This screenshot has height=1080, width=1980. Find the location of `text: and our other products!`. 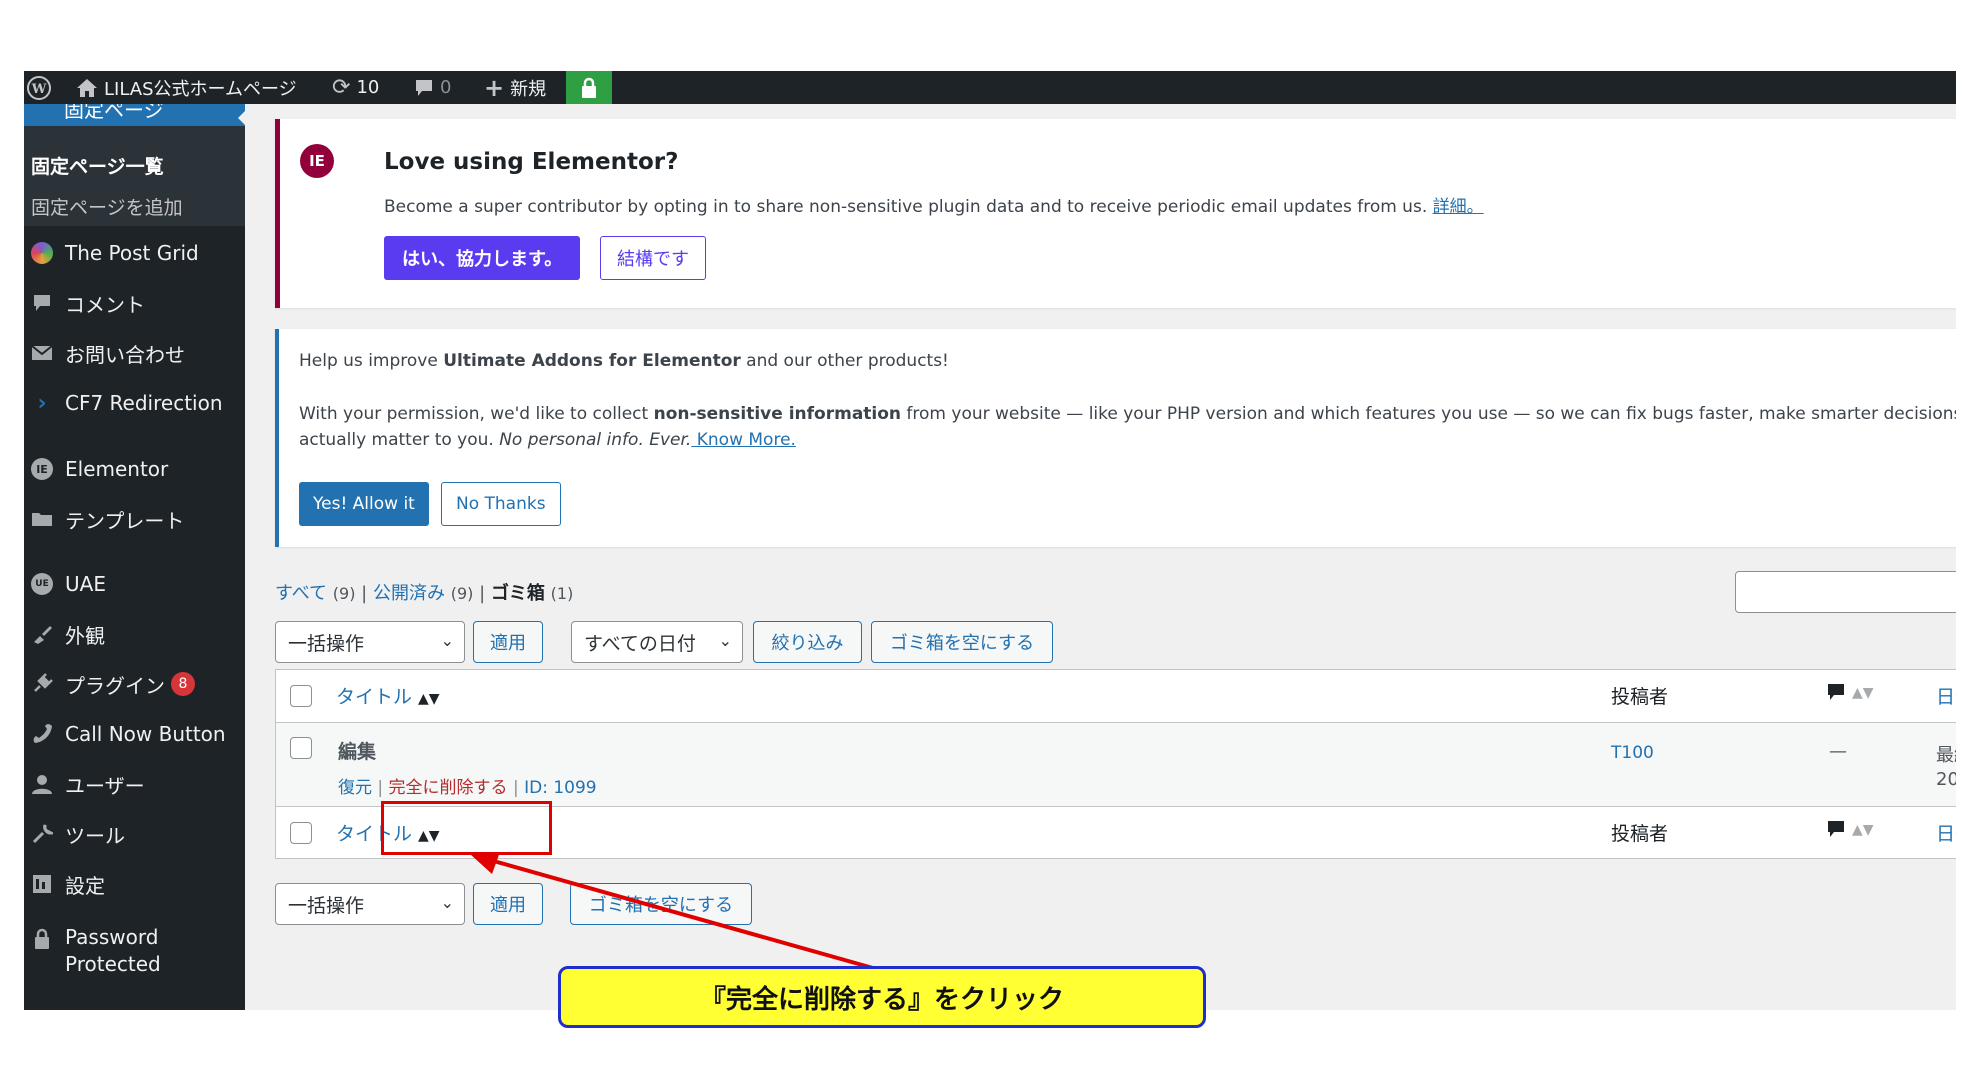

text: and our other products! is located at coordinates (844, 361).